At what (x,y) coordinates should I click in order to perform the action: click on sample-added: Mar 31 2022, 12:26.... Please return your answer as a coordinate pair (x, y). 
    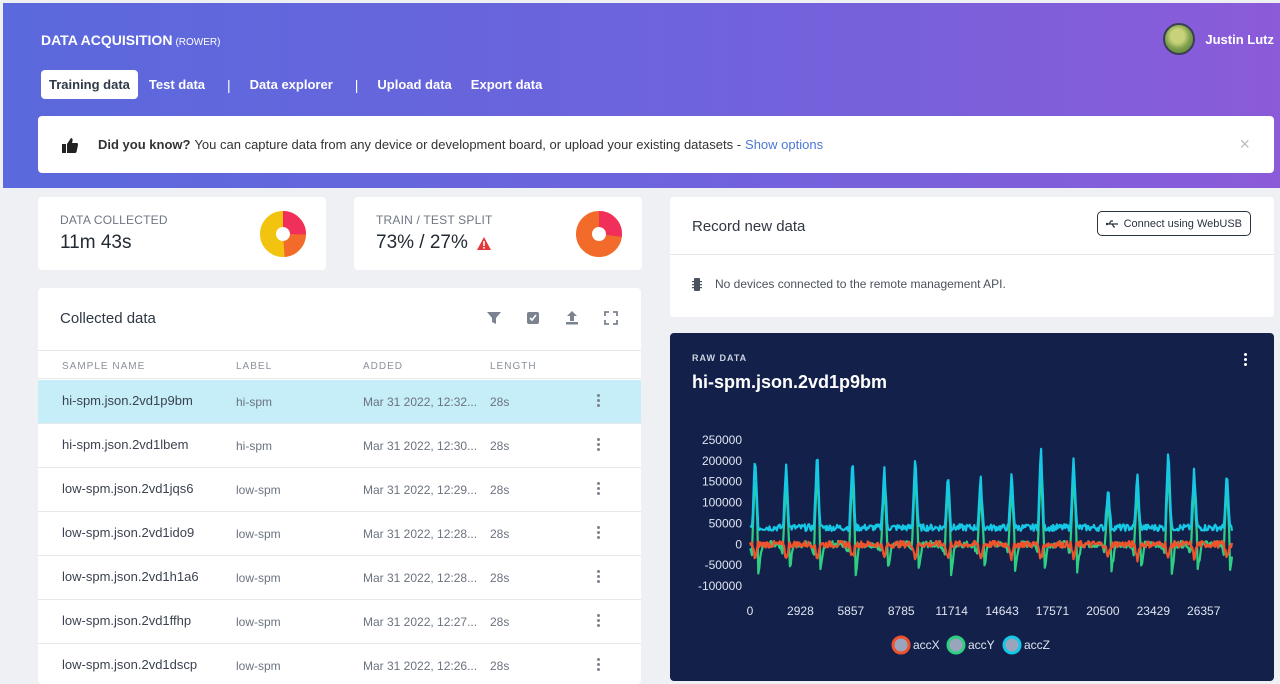
    Looking at the image, I should click on (420, 666).